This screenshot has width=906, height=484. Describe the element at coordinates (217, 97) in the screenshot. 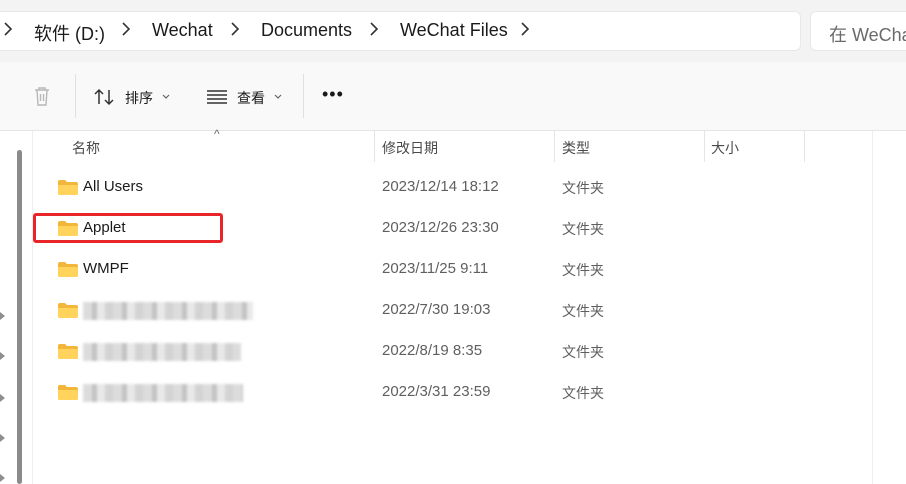

I see `view-list-icon` at that location.